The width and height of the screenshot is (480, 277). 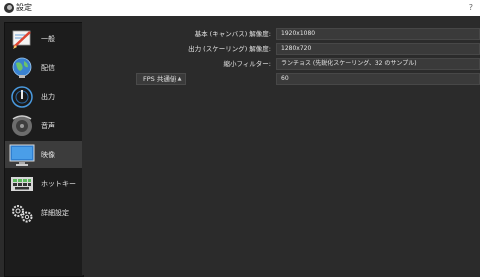 I want to click on sidebar-item-output: 出力, so click(x=44, y=96).